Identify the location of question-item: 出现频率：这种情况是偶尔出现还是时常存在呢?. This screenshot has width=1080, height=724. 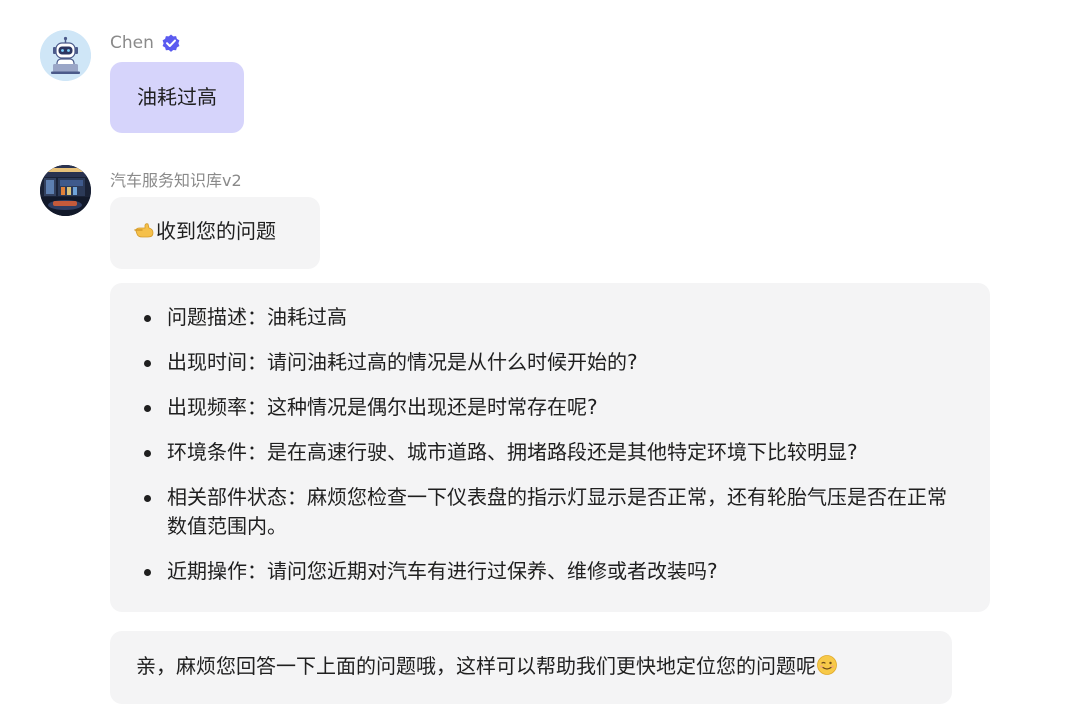
(551, 407).